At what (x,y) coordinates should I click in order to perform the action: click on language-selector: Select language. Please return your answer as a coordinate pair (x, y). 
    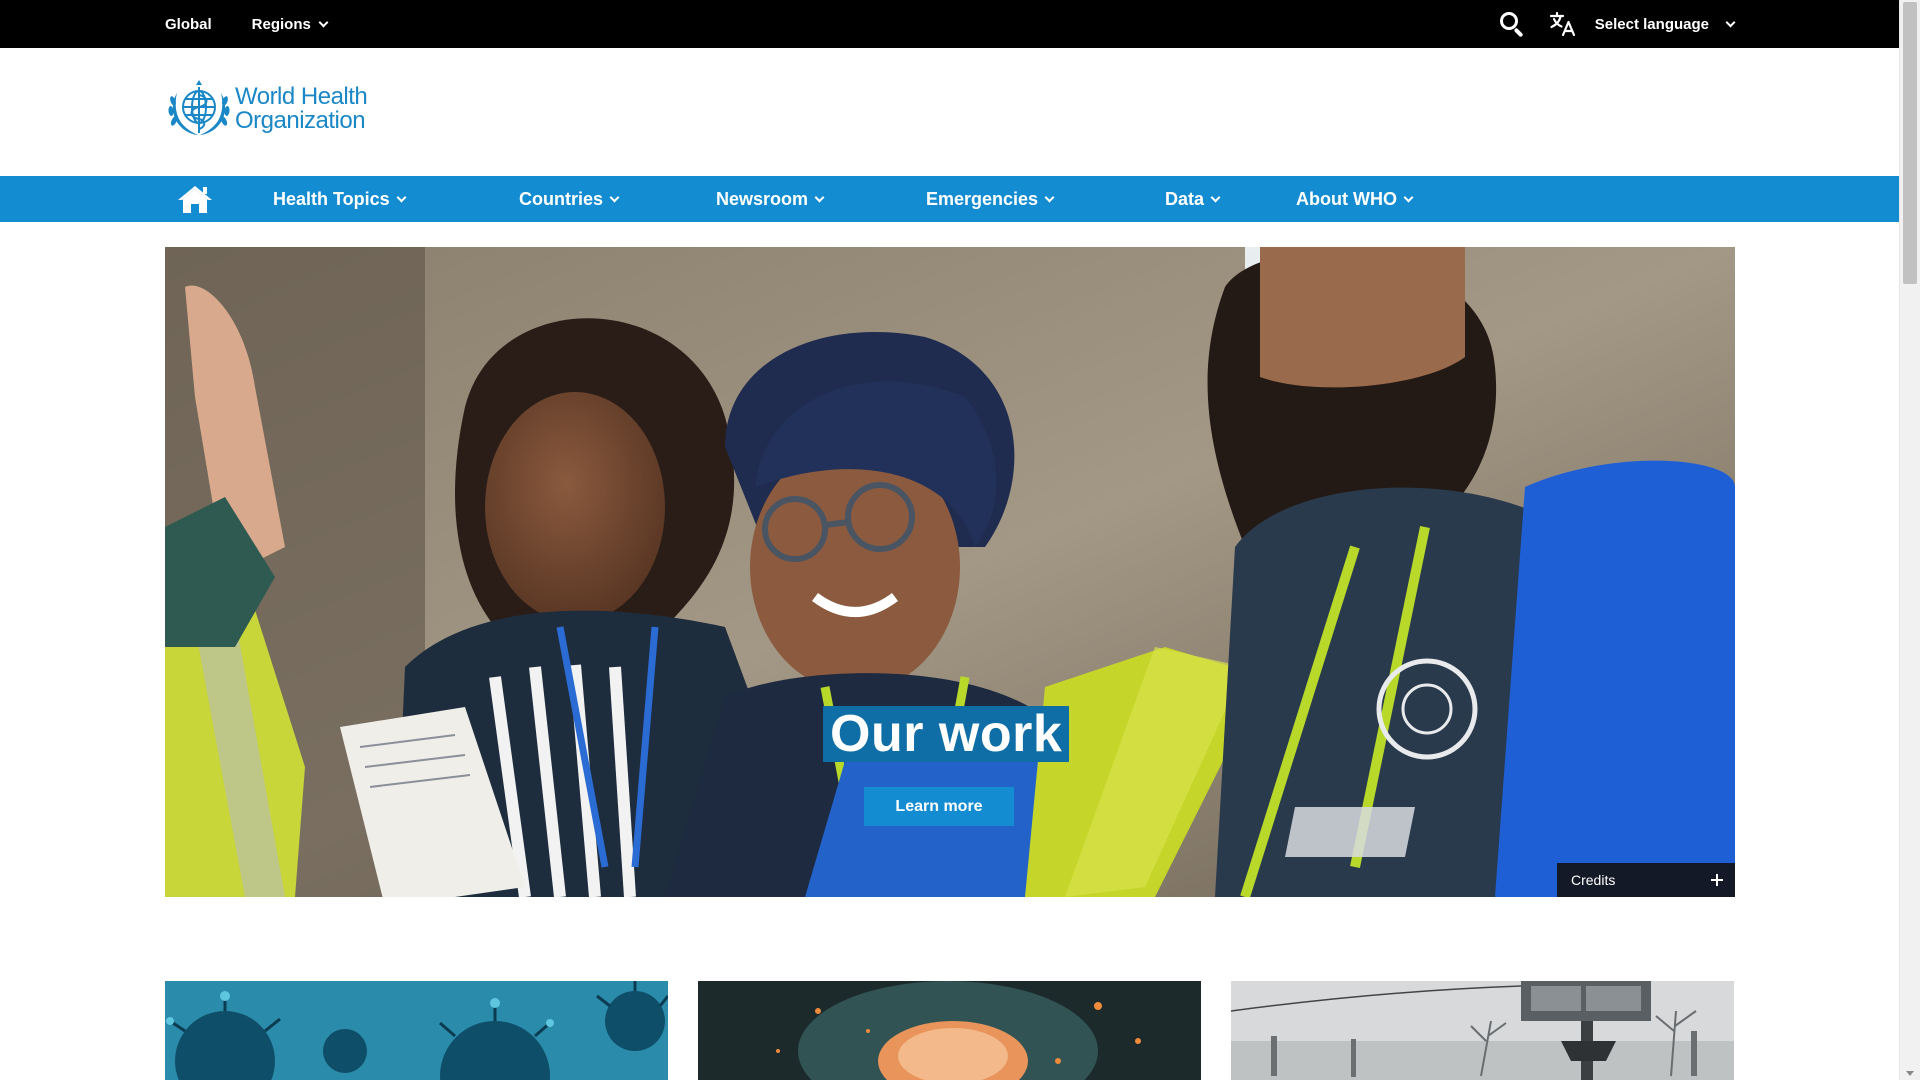
    Looking at the image, I should click on (1642, 24).